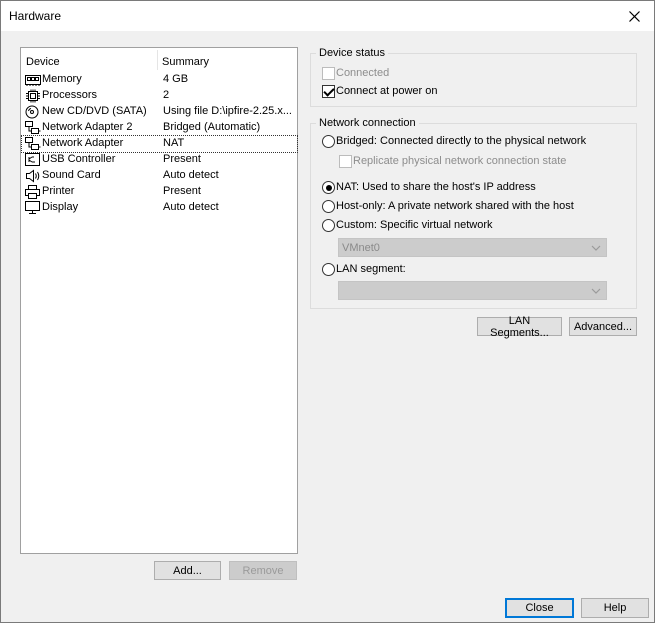  I want to click on device-row-network-adapter-2: Network Adapter 2 Bridged (Automatic), so click(159, 128).